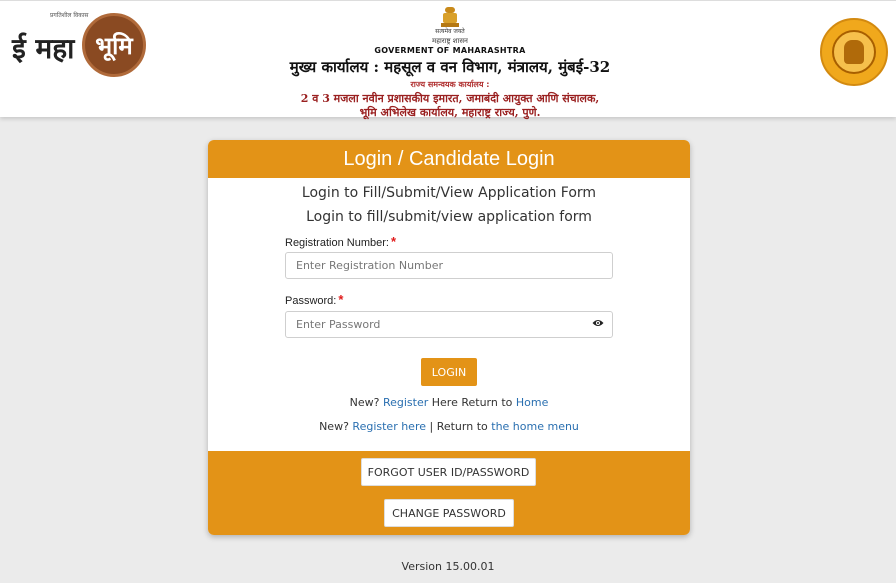  I want to click on forgot-userid-password-button: FORGOT USER ID/PASSWORD, so click(448, 472).